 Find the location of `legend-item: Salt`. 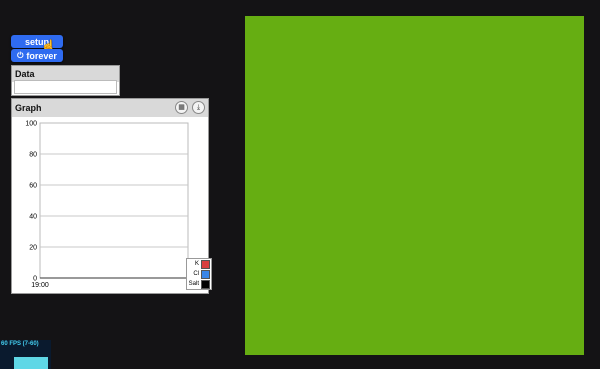

legend-item: Salt is located at coordinates (199, 284).